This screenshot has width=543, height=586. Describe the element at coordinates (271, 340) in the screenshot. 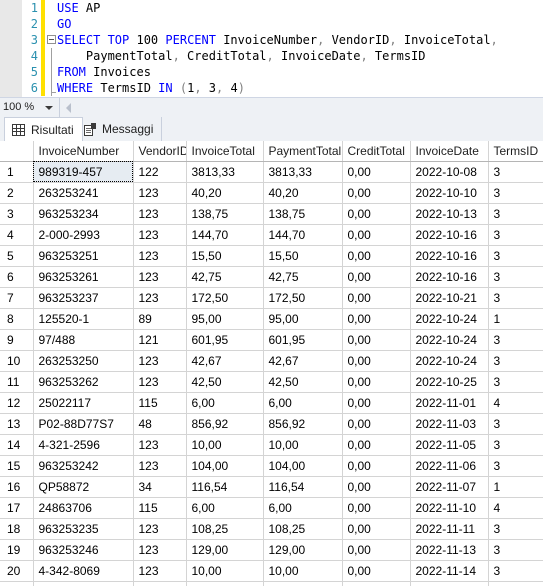

I see `table-row: 9 97/488 121 601,95 601,95 0,00 2022-10-24 3` at that location.